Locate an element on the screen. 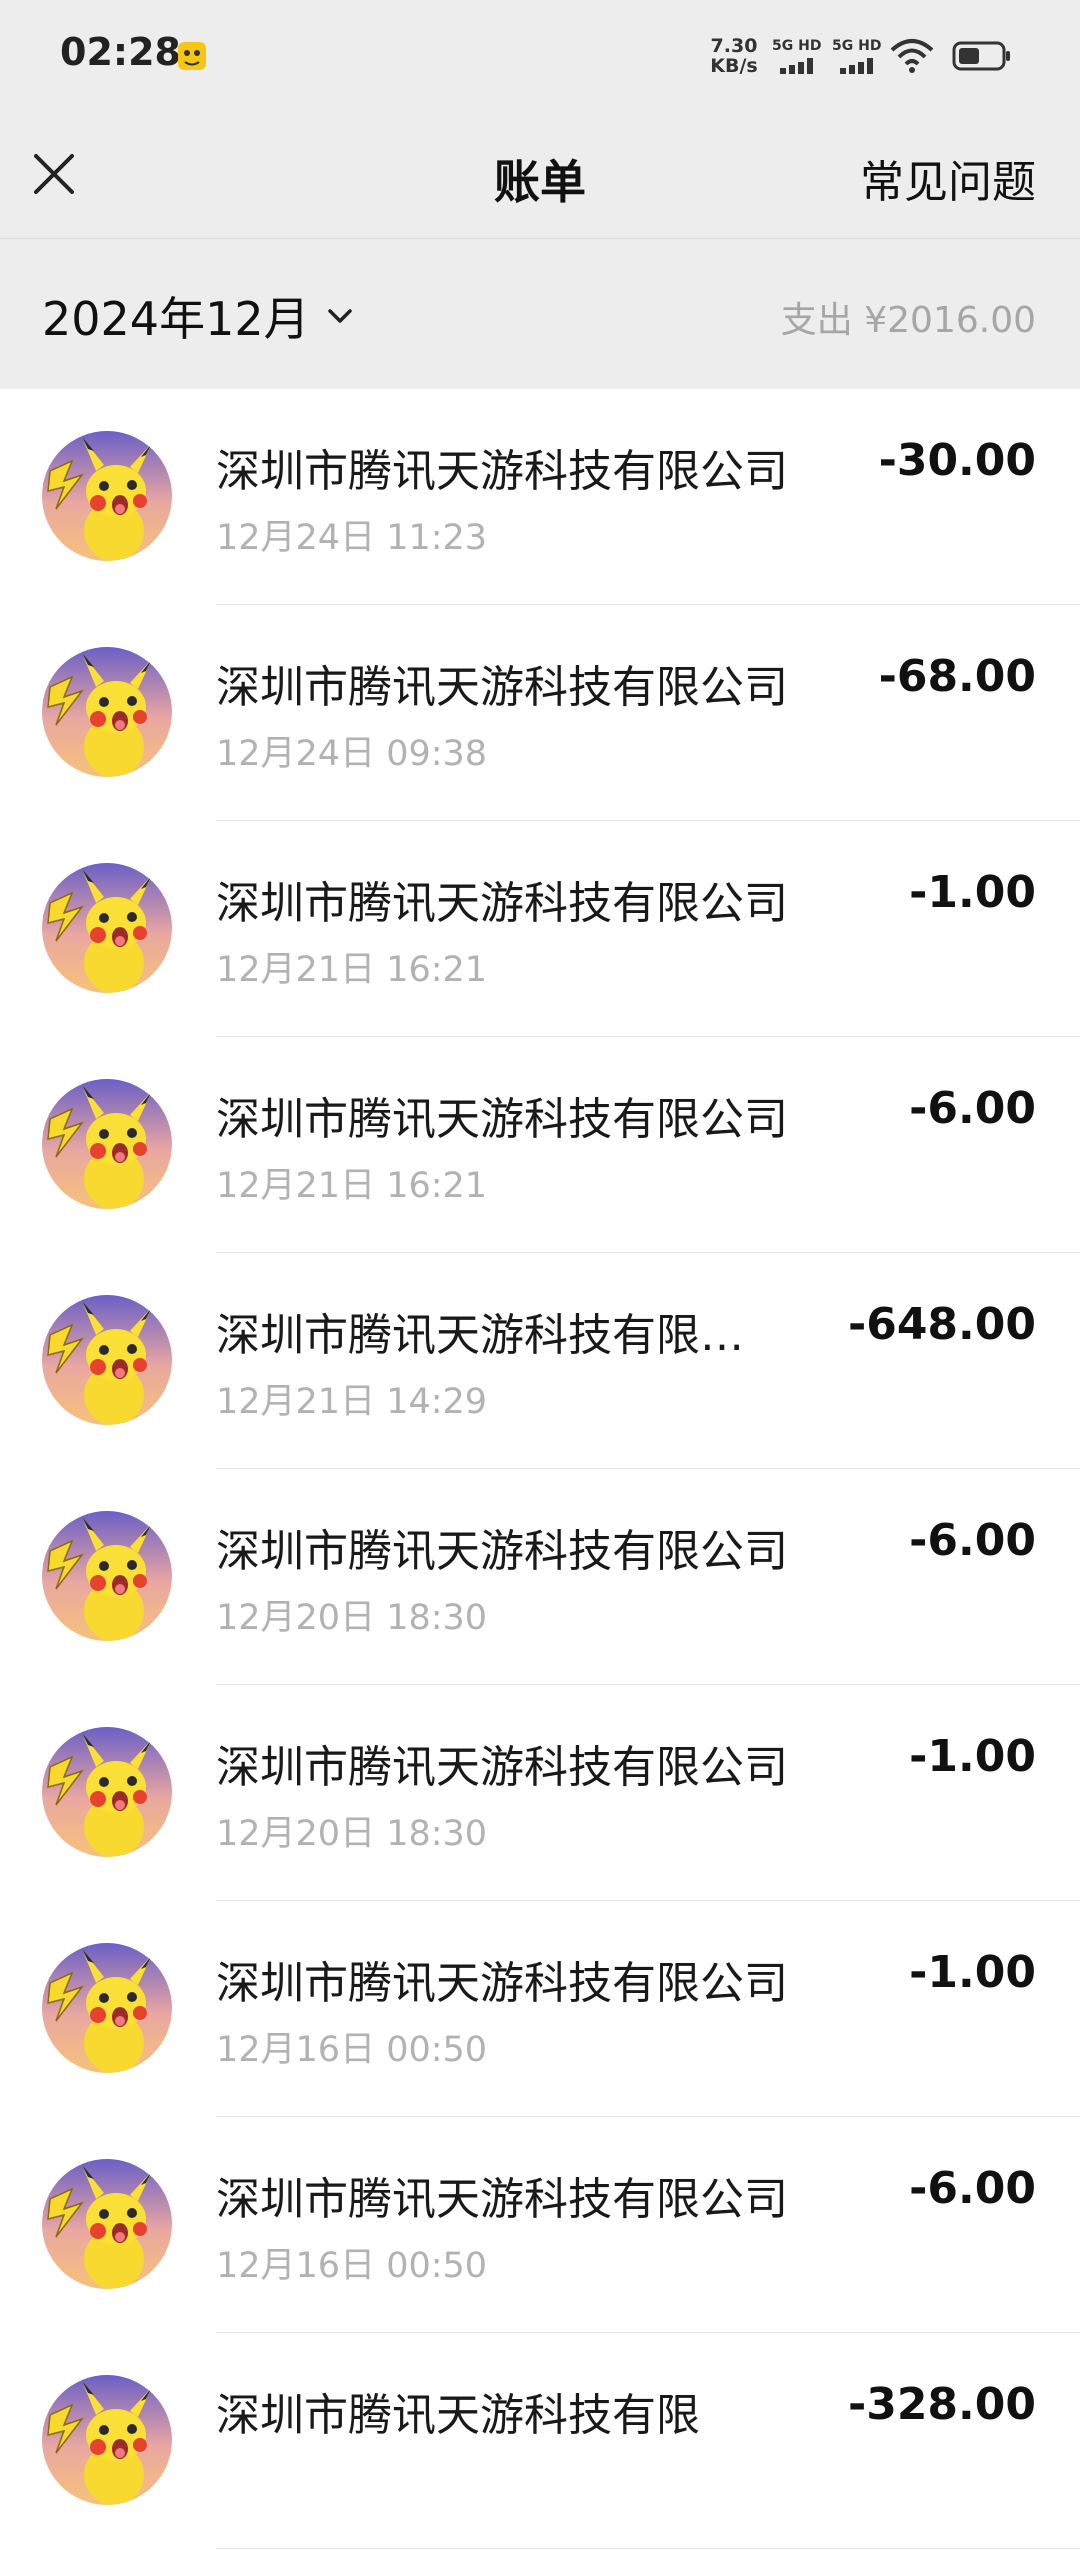  transaction-amount: -68.00 is located at coordinates (957, 676).